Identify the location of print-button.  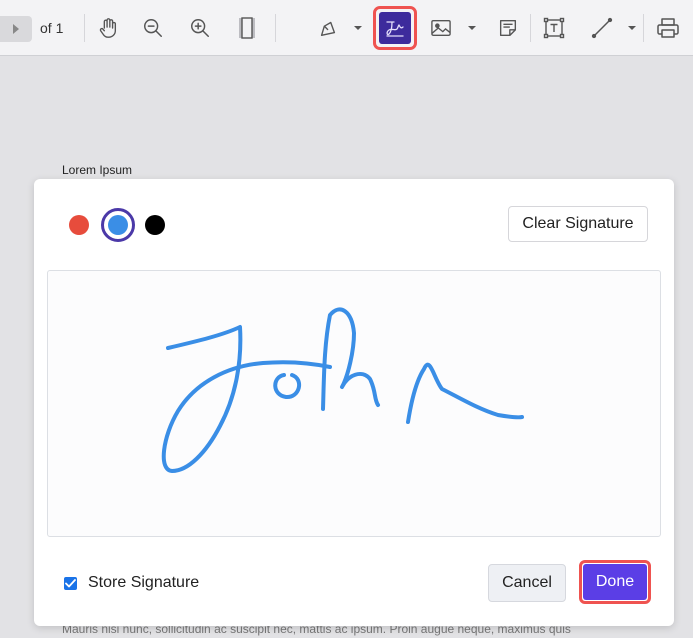
(668, 28).